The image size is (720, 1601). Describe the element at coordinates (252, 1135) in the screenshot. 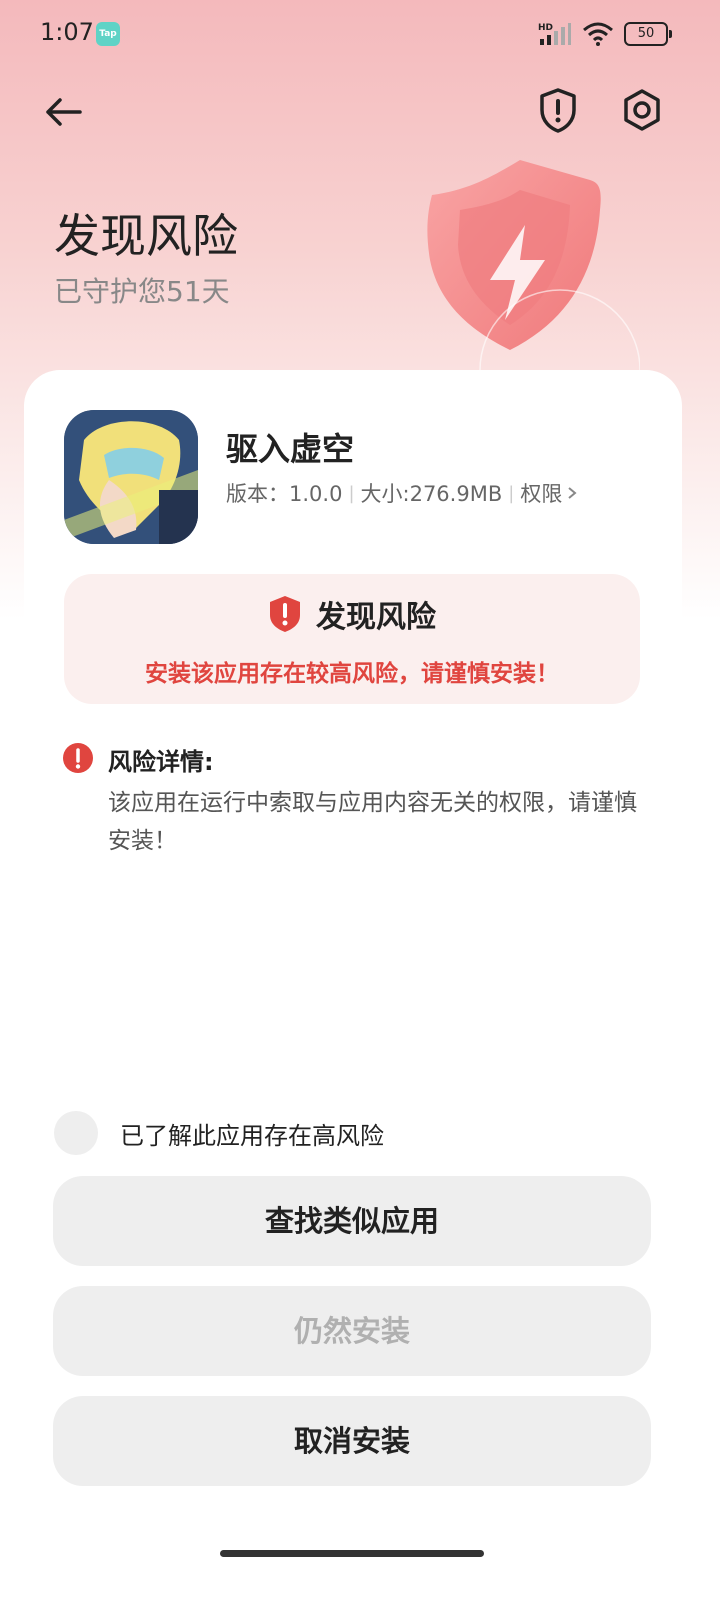

I see `acknowledge-label: 已了解此应用存在高风险` at that location.